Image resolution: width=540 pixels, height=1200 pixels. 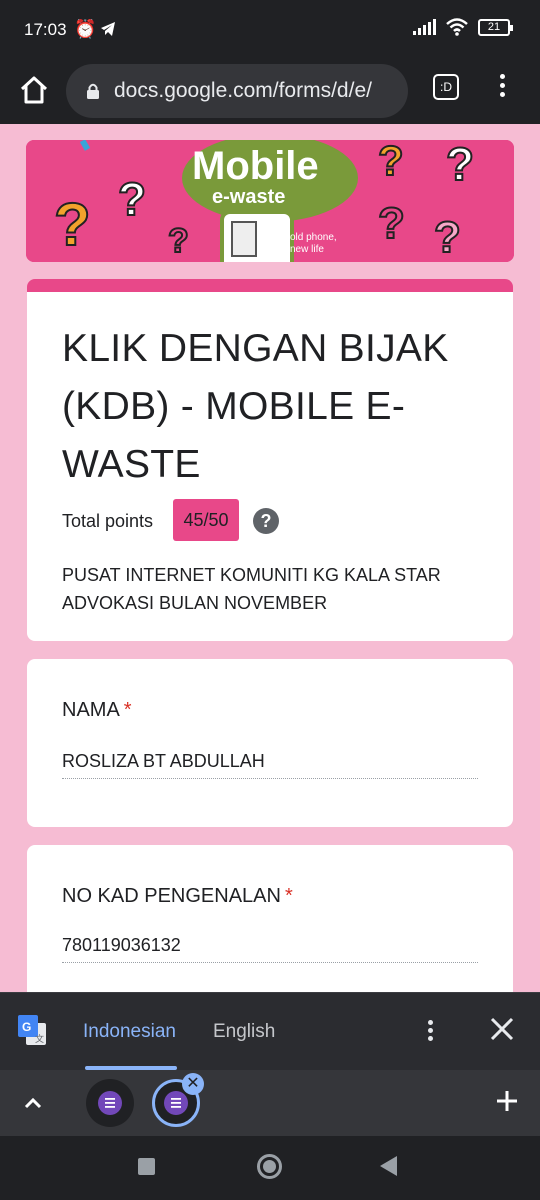 What do you see at coordinates (507, 1101) in the screenshot?
I see `new-tab-icon` at bounding box center [507, 1101].